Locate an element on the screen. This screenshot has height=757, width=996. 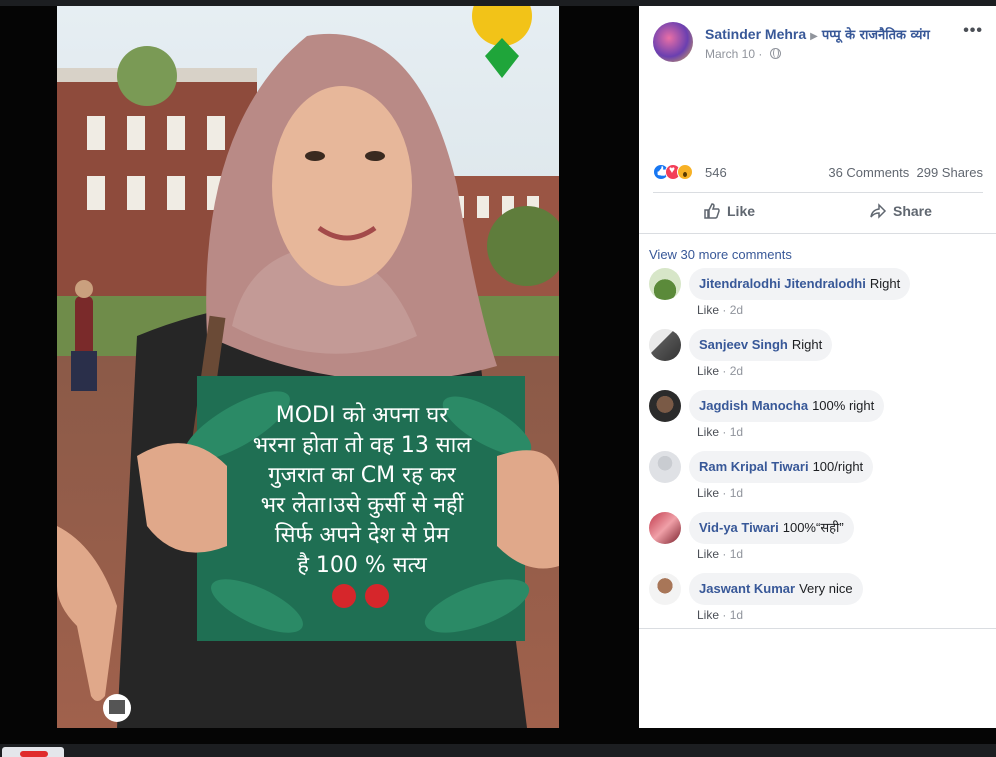
reactions-row: 546 36 Comments 299 Shares is located at coordinates (818, 172).